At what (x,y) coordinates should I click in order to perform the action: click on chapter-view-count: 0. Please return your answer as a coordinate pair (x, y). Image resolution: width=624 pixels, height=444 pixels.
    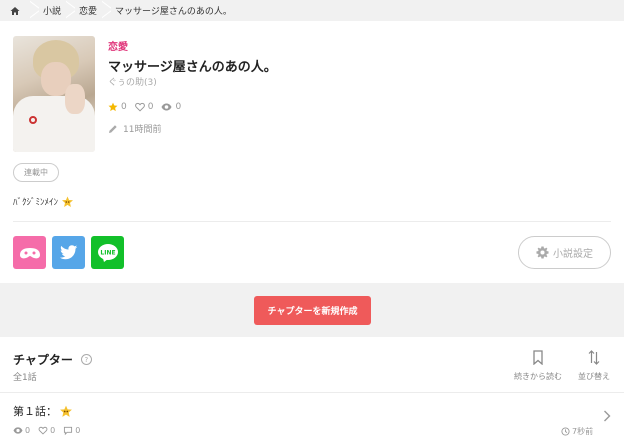
    Looking at the image, I should click on (21, 430).